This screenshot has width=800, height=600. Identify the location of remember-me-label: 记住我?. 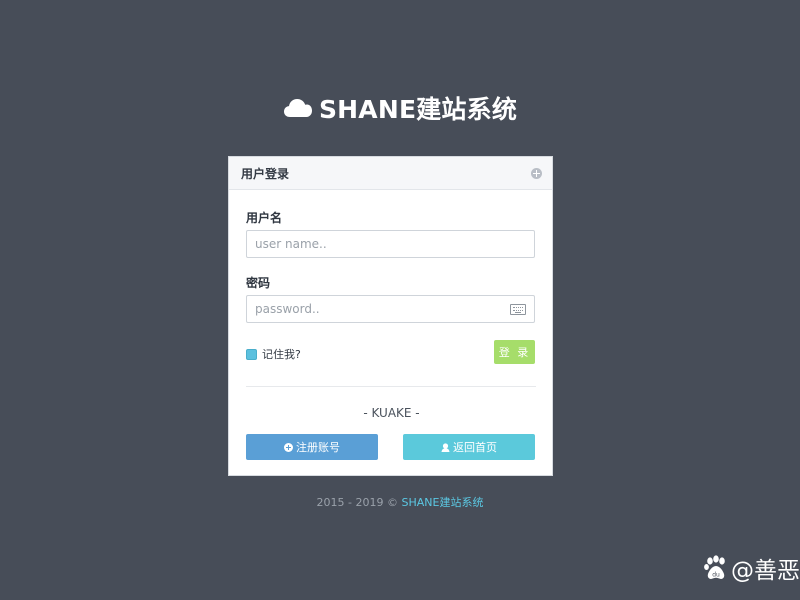
(281, 354).